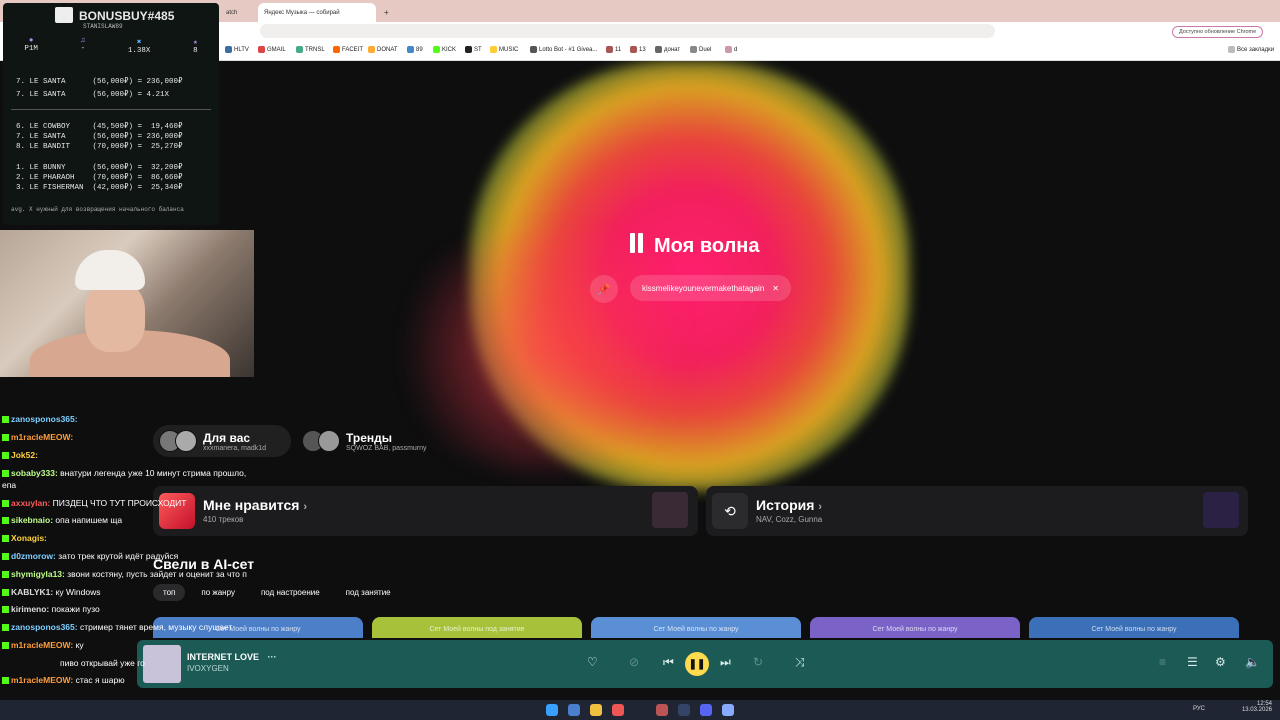 Image resolution: width=1280 pixels, height=720 pixels. I want to click on chat-message: m1racleMEOW: ку, so click(43, 645).